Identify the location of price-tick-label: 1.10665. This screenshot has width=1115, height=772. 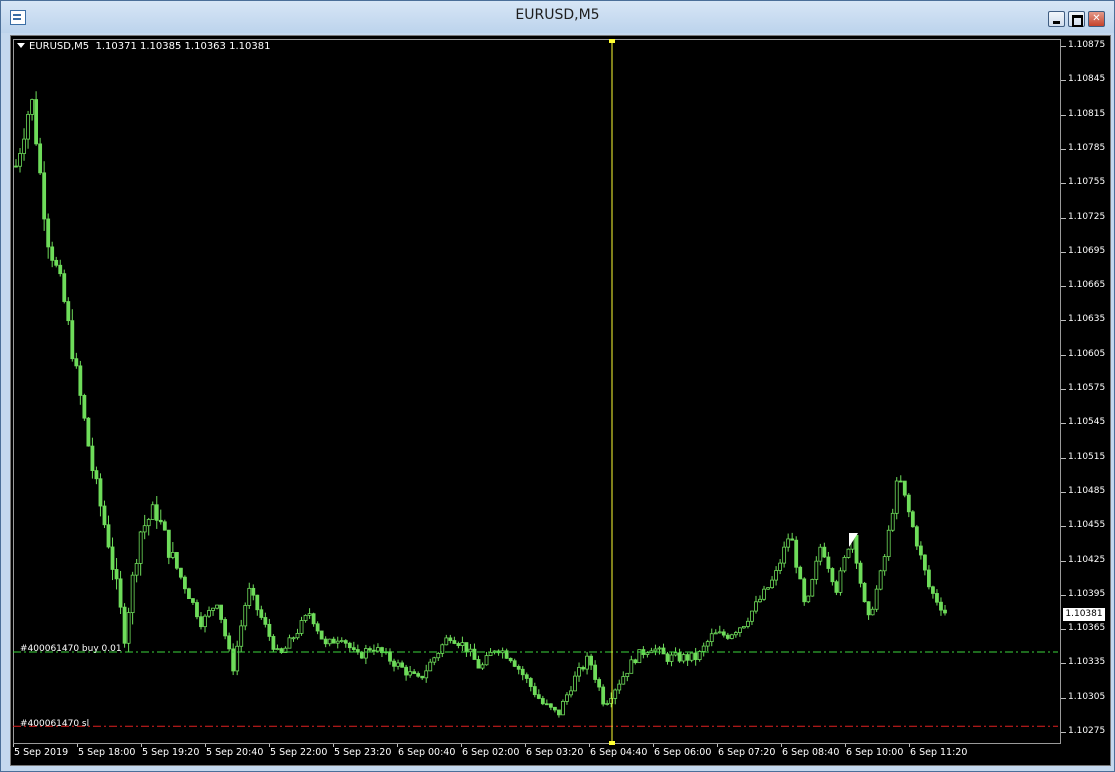
(1087, 285).